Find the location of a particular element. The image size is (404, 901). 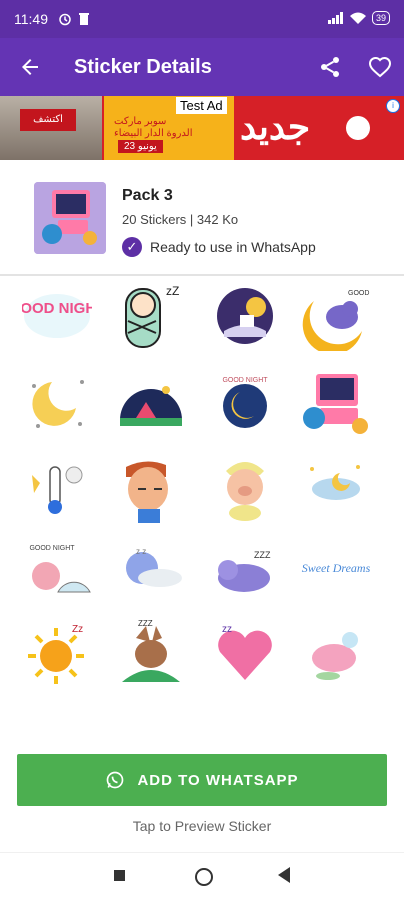

sticker-sleeping-heart: zz is located at coordinates (245, 653).